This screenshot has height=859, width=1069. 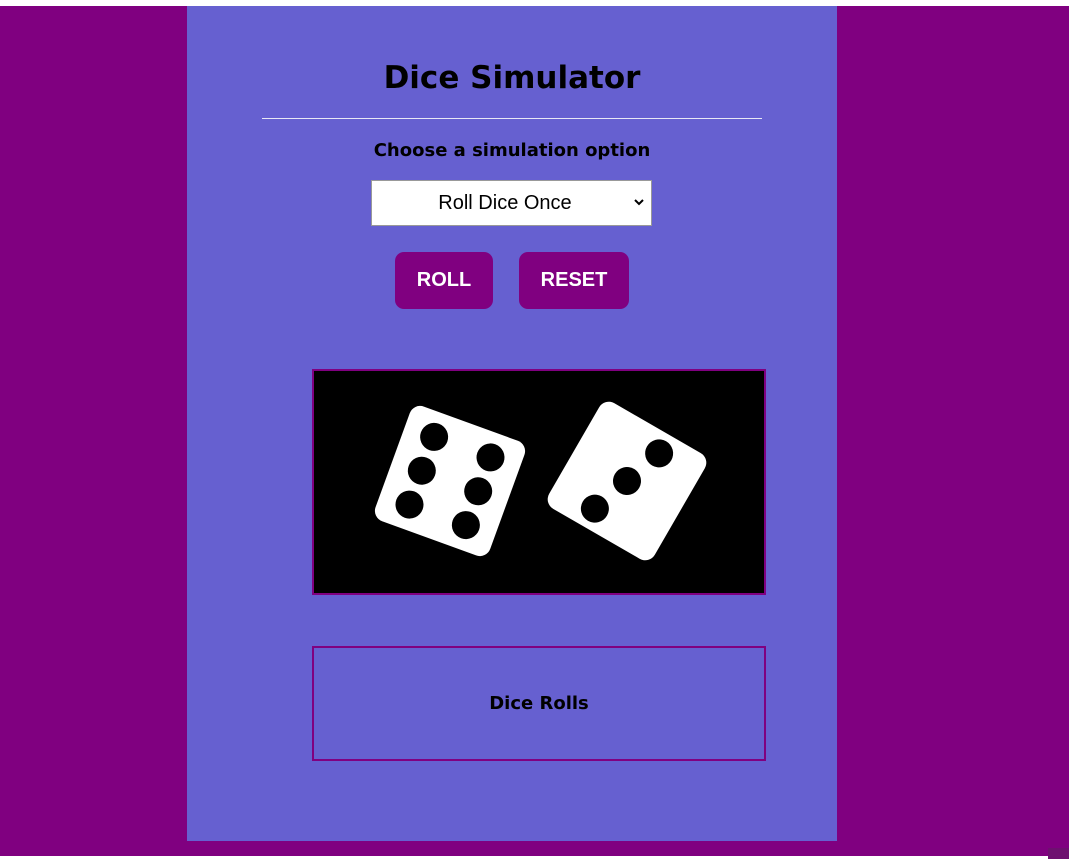 I want to click on corner-mark, so click(x=1058, y=853).